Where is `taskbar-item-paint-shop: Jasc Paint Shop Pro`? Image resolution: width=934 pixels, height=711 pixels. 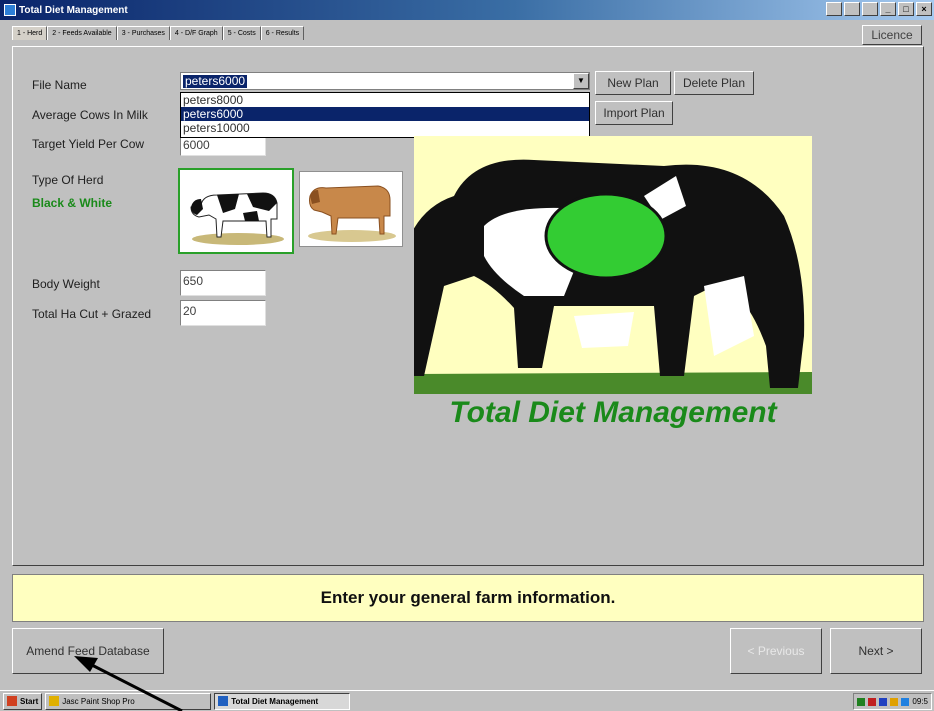
taskbar-item-paint-shop: Jasc Paint Shop Pro is located at coordinates (128, 701).